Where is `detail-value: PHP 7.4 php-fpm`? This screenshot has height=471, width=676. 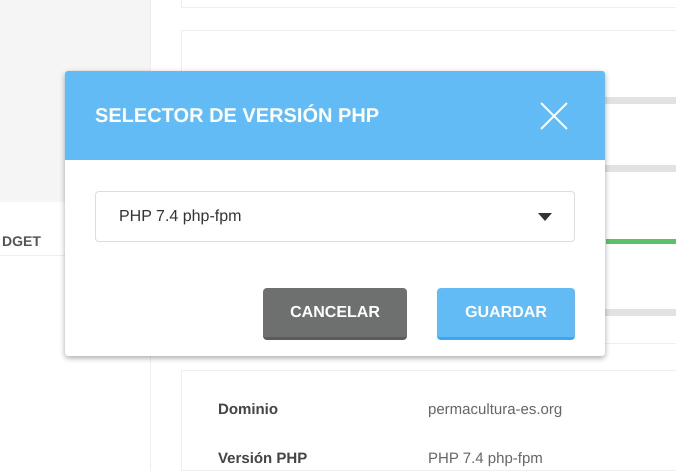
detail-value: PHP 7.4 php-fpm is located at coordinates (485, 458).